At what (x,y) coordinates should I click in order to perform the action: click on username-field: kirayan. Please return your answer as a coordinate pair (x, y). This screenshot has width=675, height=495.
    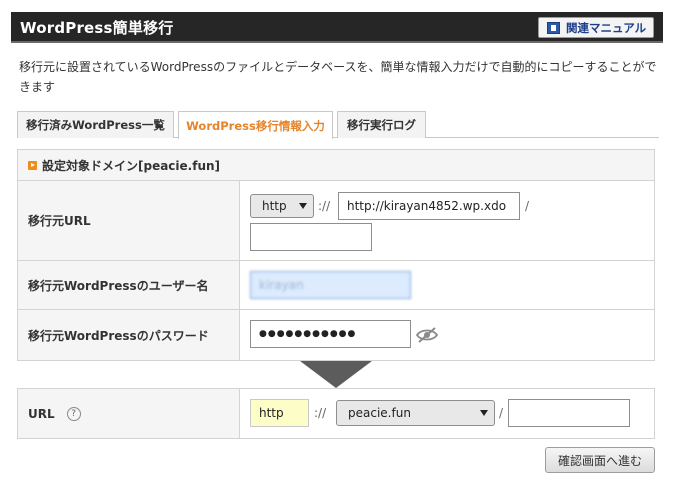
    Looking at the image, I should click on (447, 285).